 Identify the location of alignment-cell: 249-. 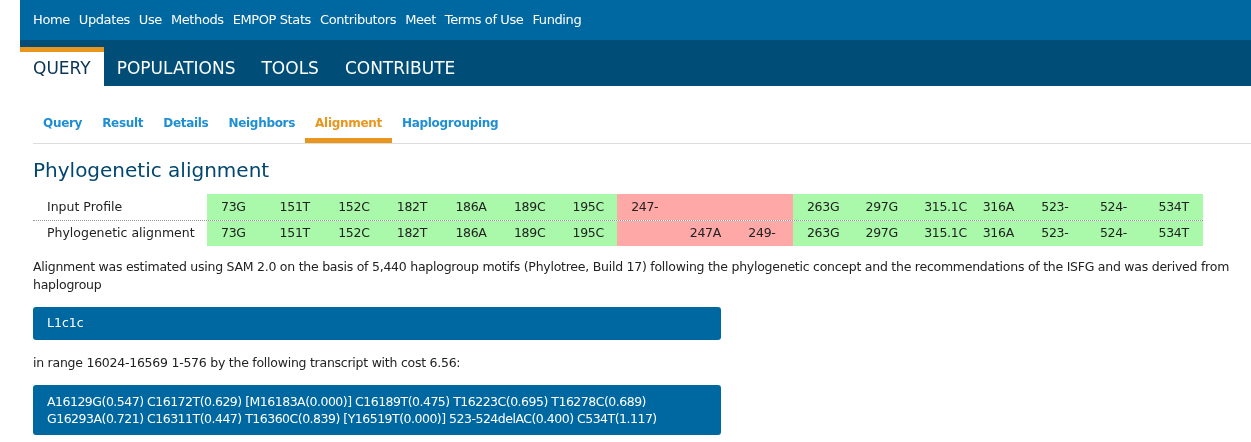
(763, 233).